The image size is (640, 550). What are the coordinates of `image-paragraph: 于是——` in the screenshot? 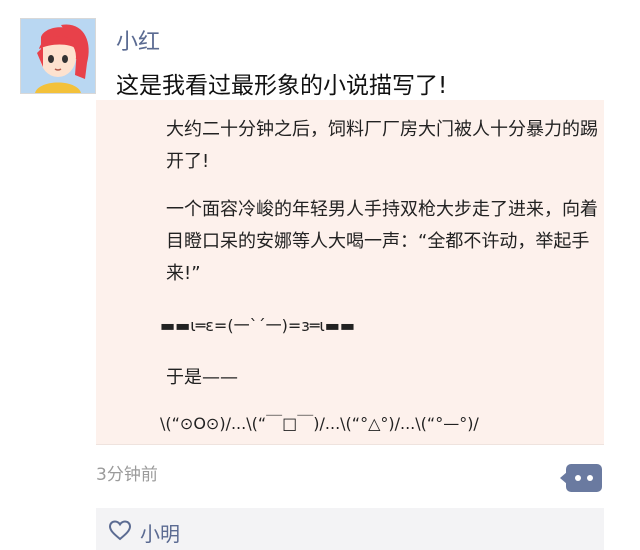 It's located at (202, 377).